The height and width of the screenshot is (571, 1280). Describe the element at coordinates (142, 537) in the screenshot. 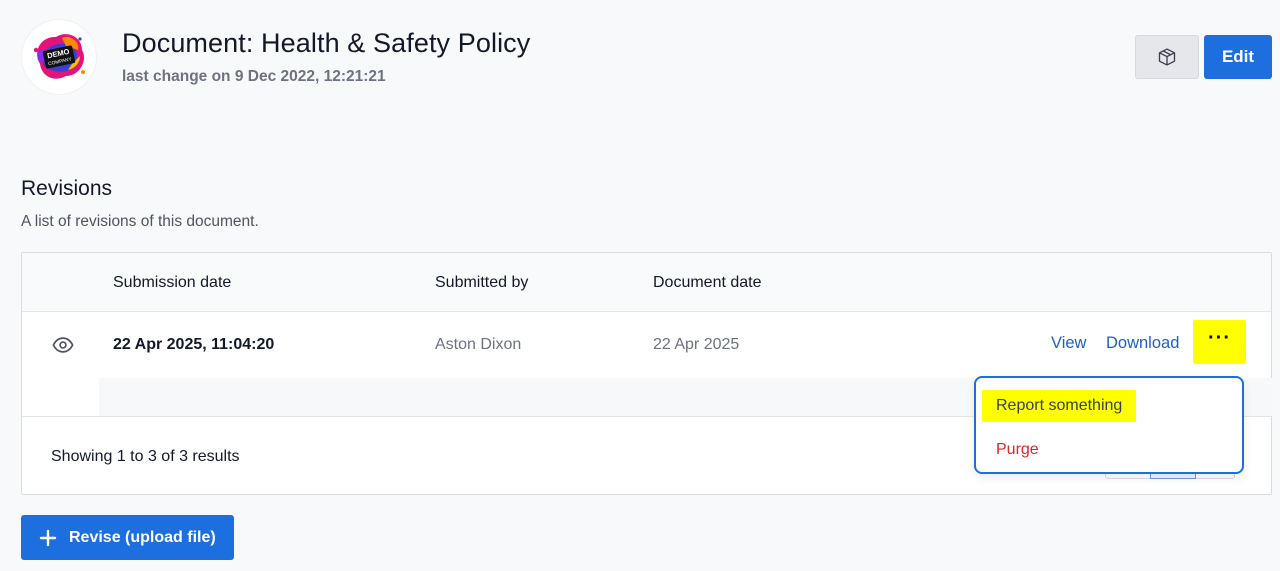

I see `revise-upload-label: Revise (upload file)` at that location.